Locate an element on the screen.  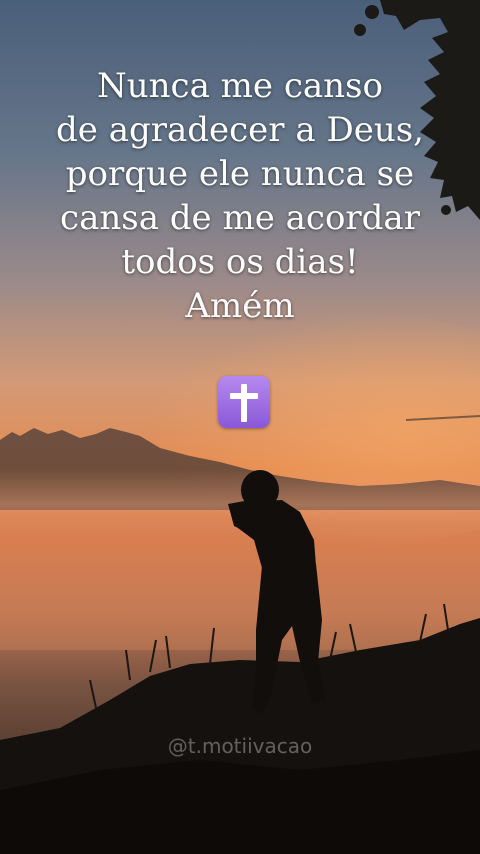
quote-line: todos os dias! is located at coordinates (240, 262).